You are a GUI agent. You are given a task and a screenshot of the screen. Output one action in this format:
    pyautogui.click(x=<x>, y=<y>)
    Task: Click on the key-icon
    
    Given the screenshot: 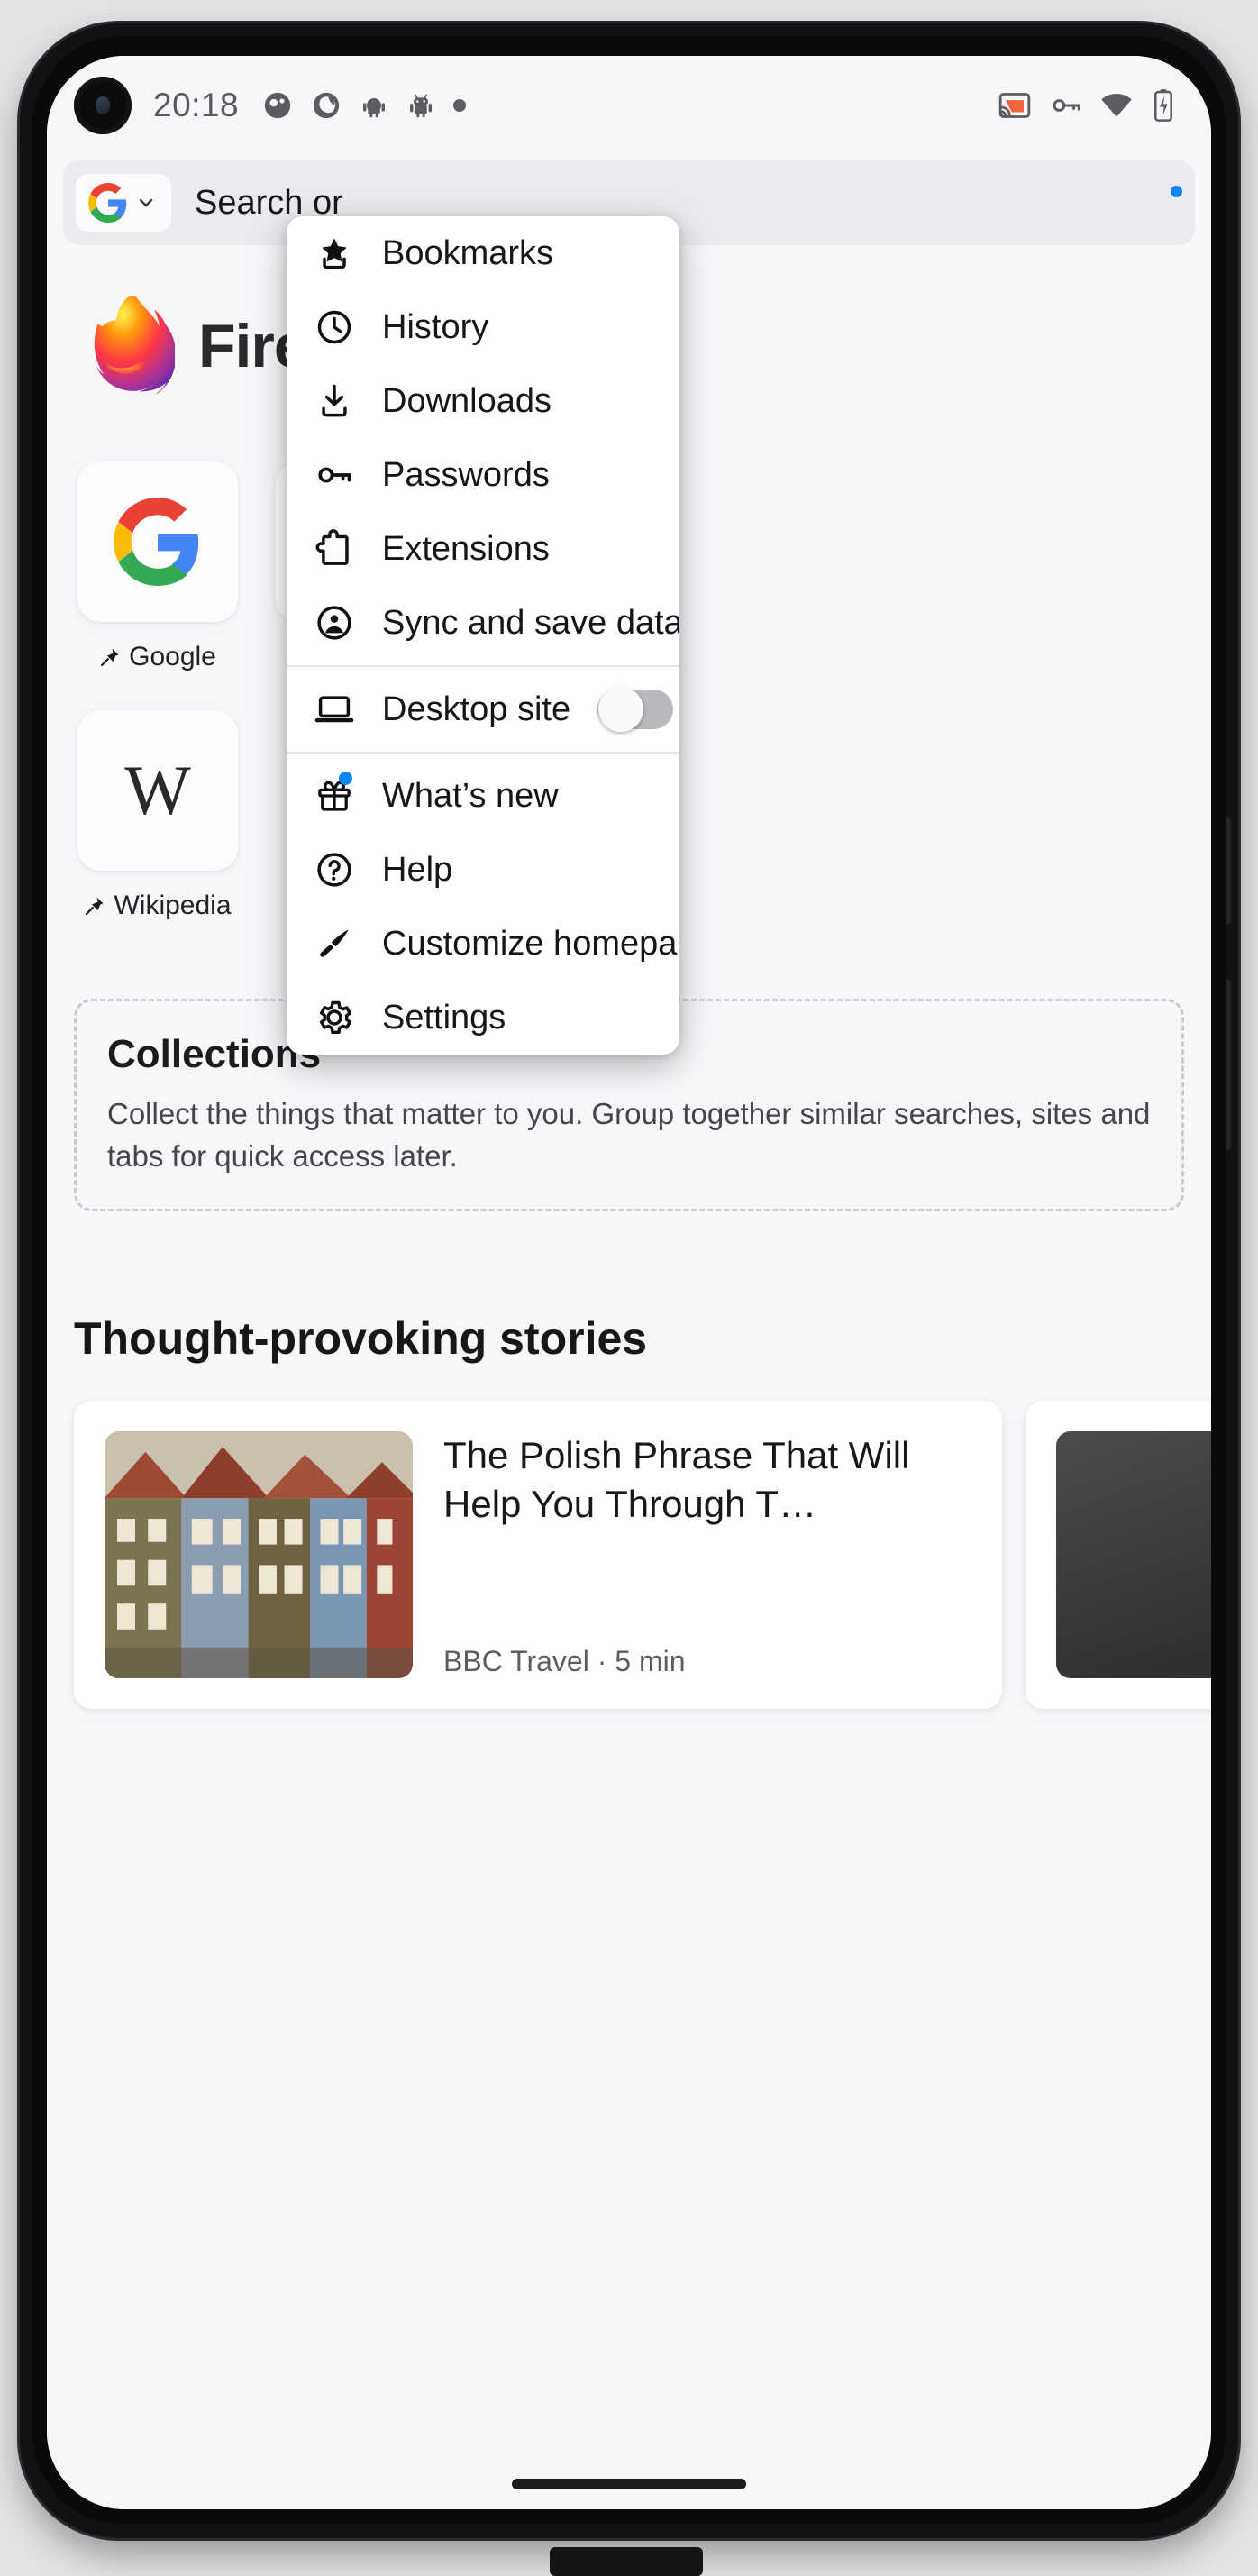 What is the action you would take?
    pyautogui.click(x=334, y=475)
    